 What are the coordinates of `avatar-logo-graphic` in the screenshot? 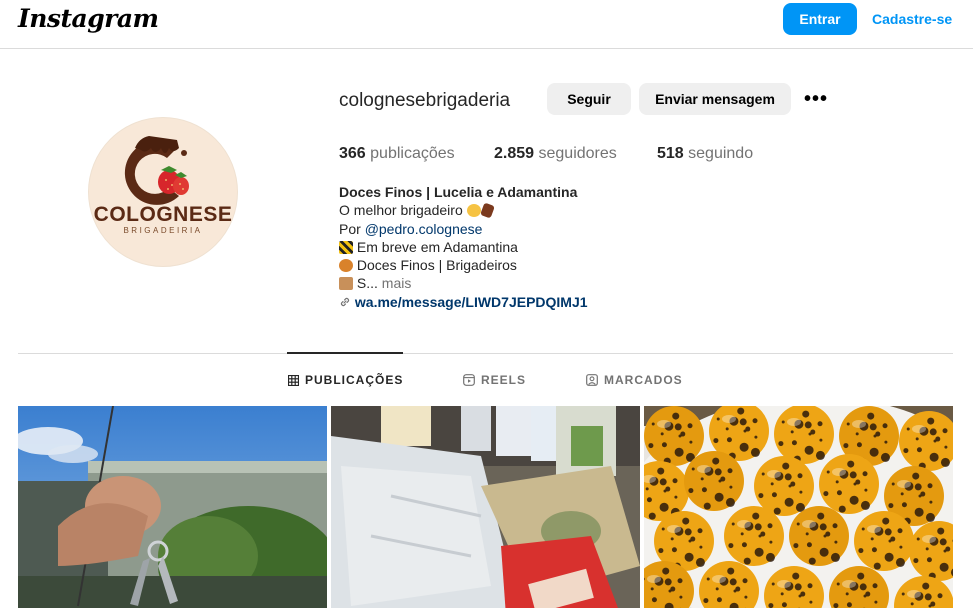 It's located at (156, 170).